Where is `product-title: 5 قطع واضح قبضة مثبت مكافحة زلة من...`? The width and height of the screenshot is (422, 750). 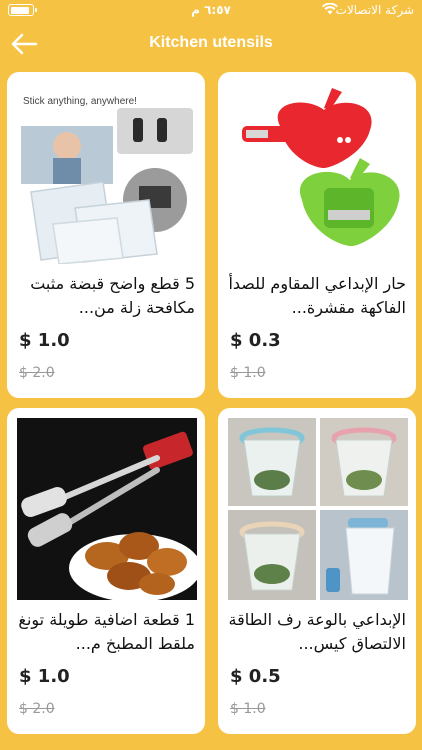
product-title: 5 قطع واضح قبضة مثبت مكافحة زلة من... is located at coordinates (112, 295).